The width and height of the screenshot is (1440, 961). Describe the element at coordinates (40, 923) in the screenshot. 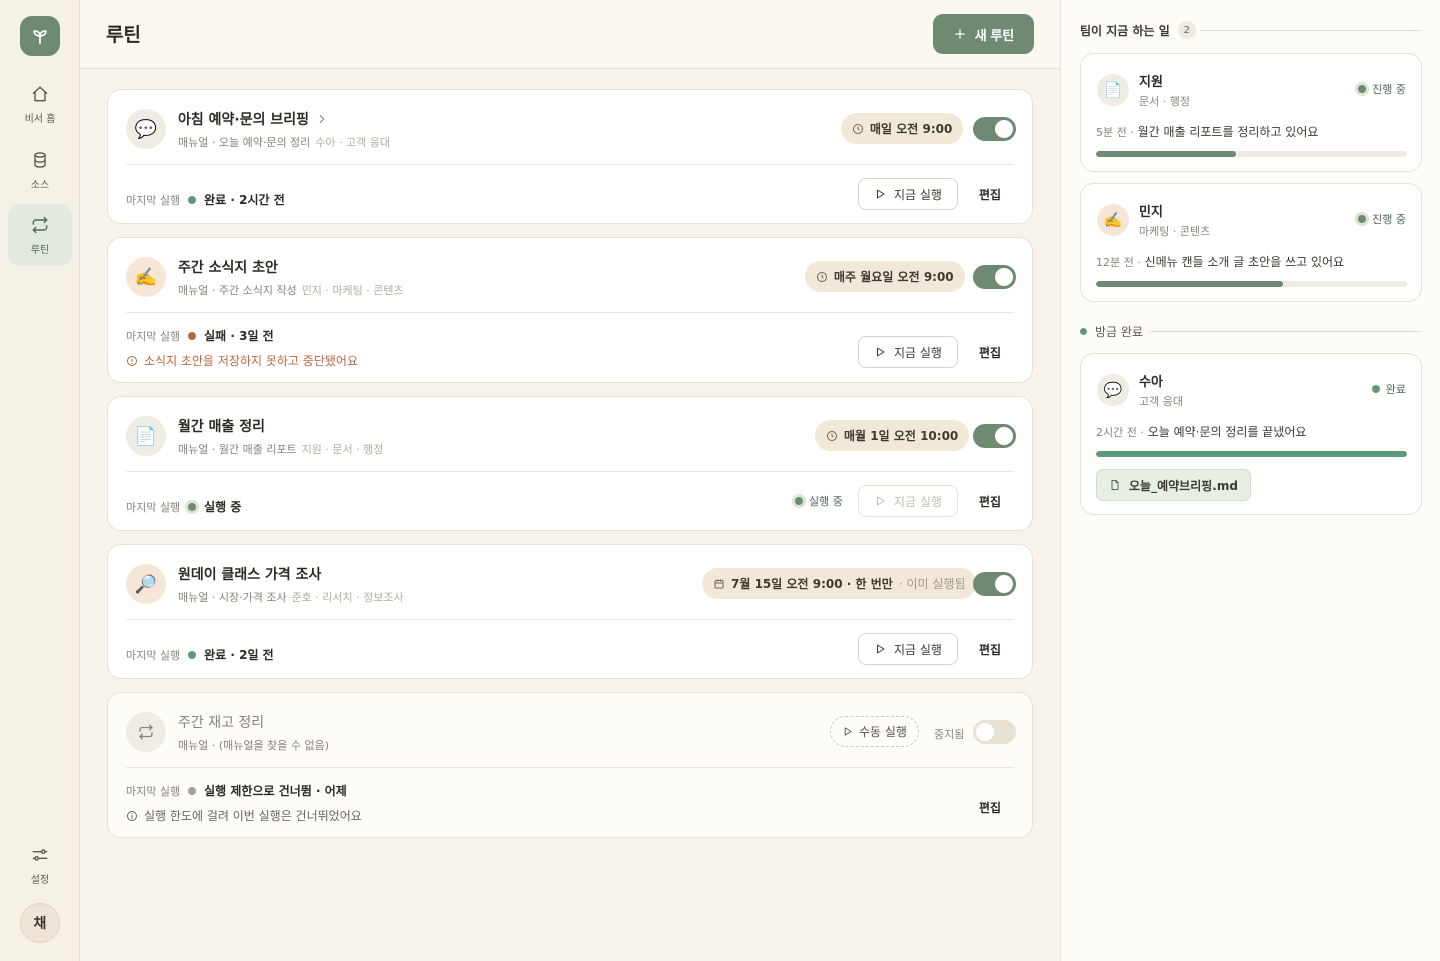

I see `user-avatar: 채` at that location.